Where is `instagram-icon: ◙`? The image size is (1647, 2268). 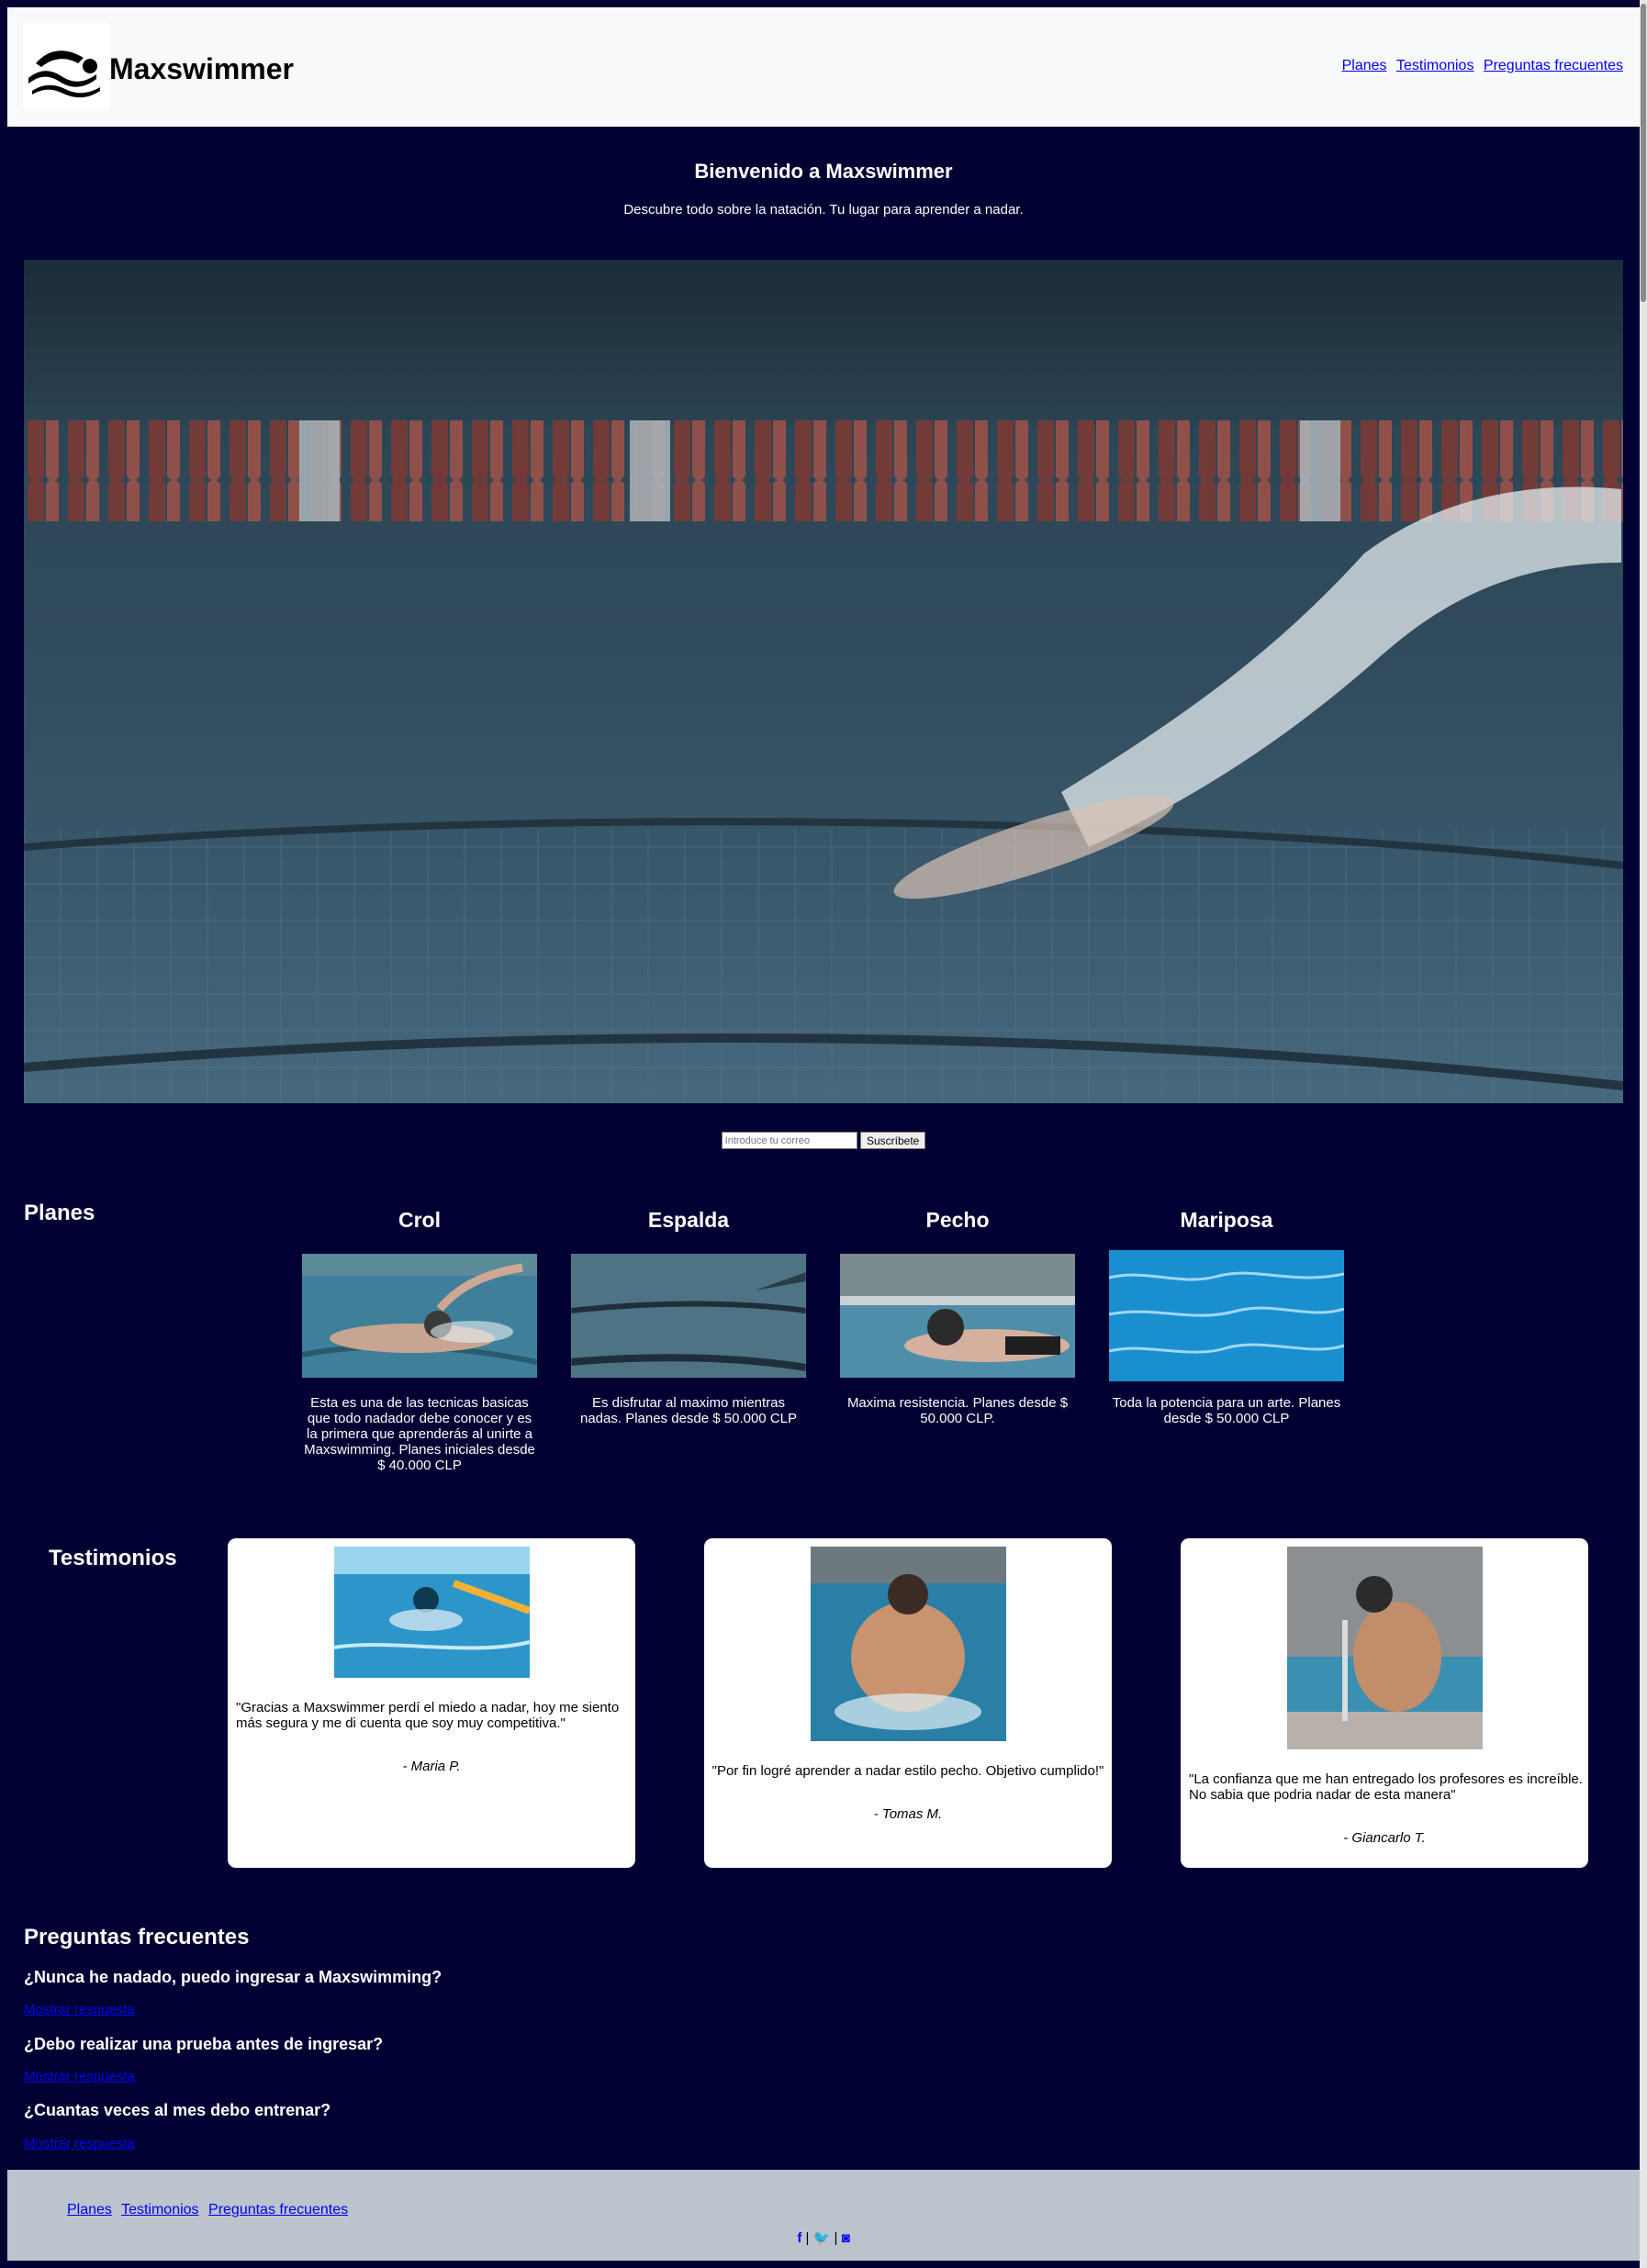
instagram-icon: ◙ is located at coordinates (846, 2238).